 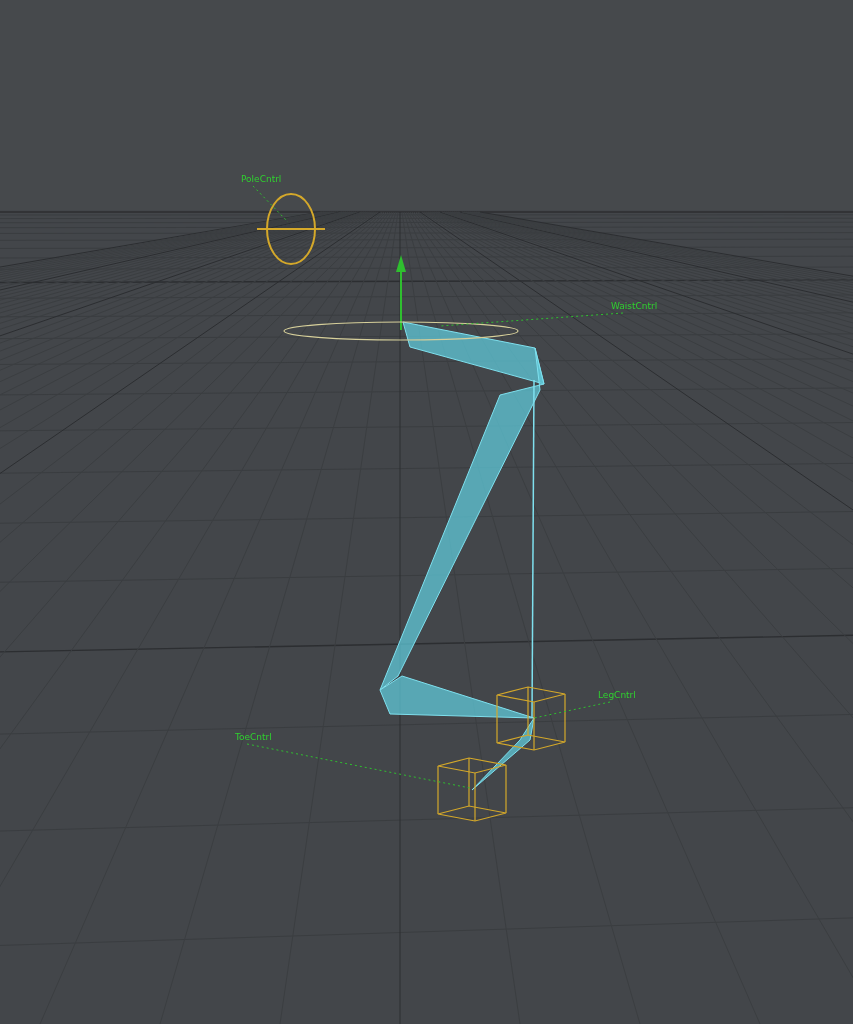 What do you see at coordinates (617, 695) in the screenshot?
I see `locator-label: LegCntrl` at bounding box center [617, 695].